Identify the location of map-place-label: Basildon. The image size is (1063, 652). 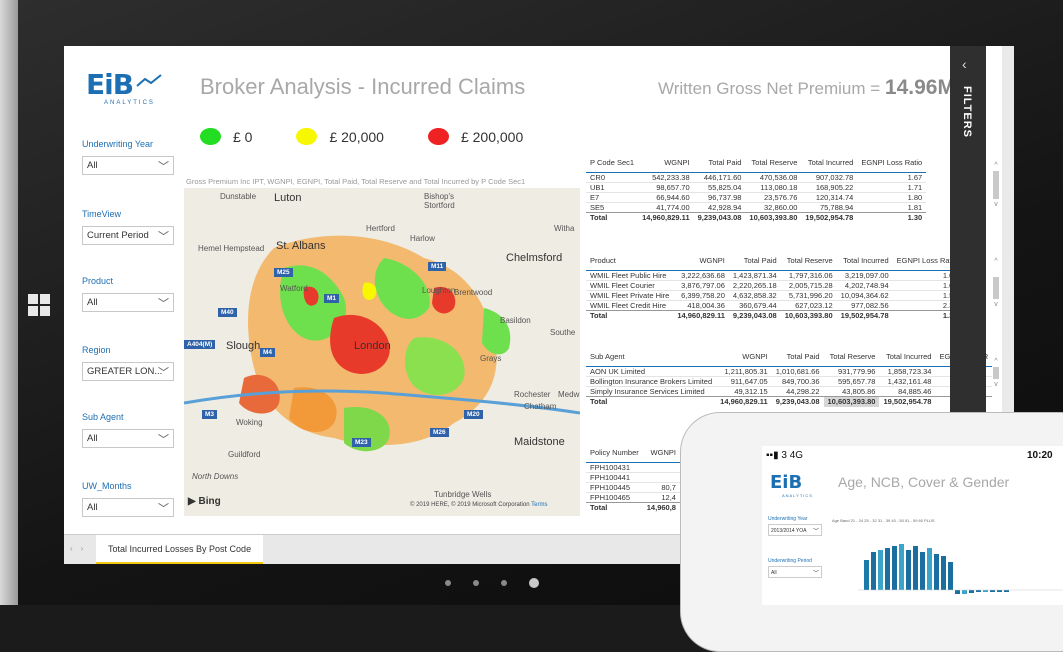
(515, 320).